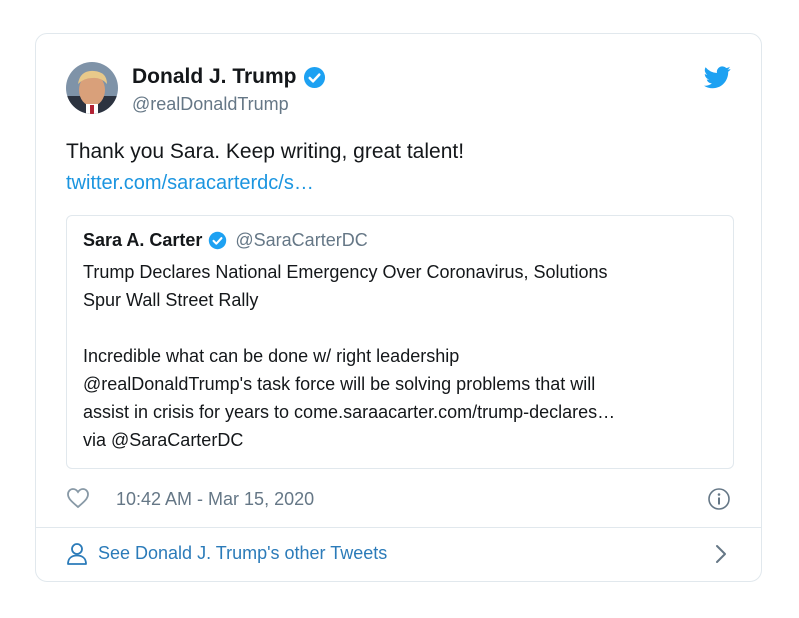 The width and height of the screenshot is (799, 618). What do you see at coordinates (171, 300) in the screenshot?
I see `quoted-text-line: Spur Wall Street Rally` at bounding box center [171, 300].